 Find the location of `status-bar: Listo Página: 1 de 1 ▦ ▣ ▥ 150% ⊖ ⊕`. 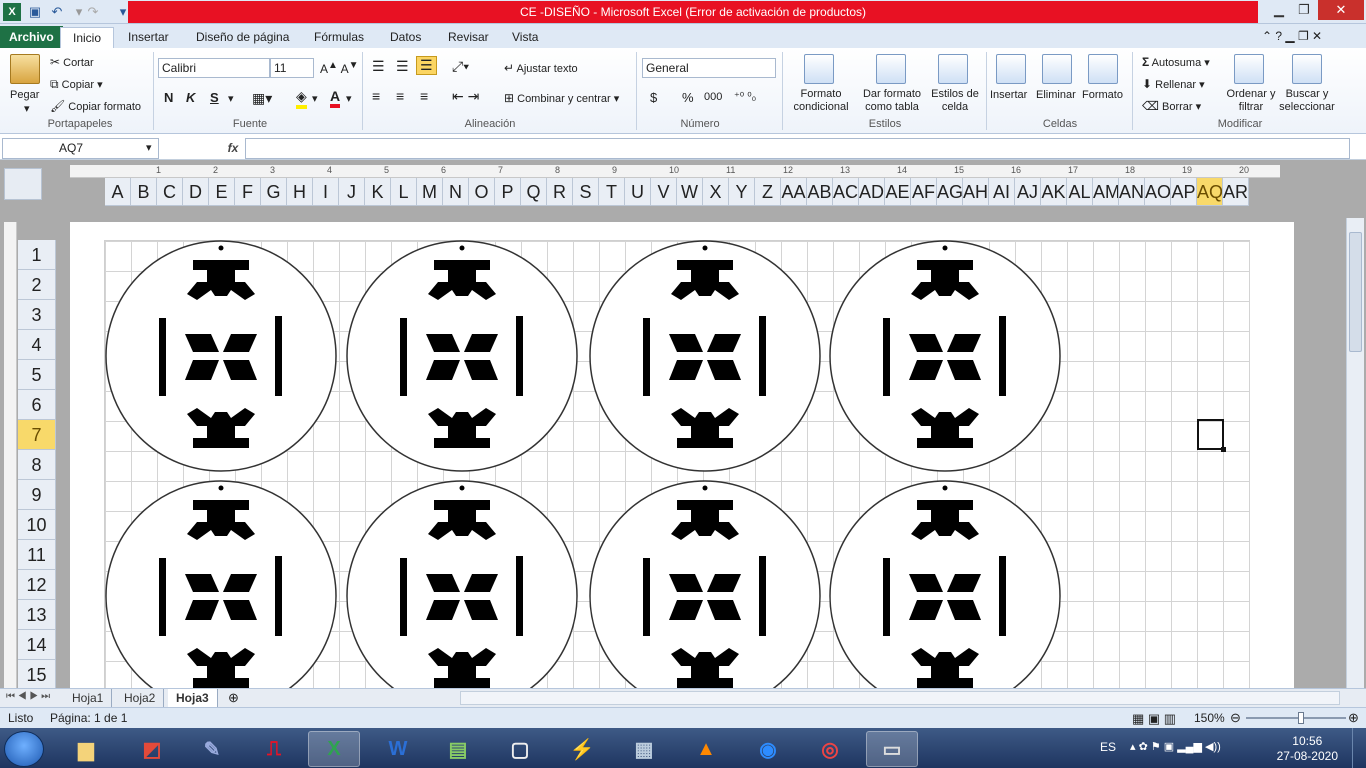

status-bar: Listo Página: 1 de 1 ▦ ▣ ▥ 150% ⊖ ⊕ is located at coordinates (683, 717).